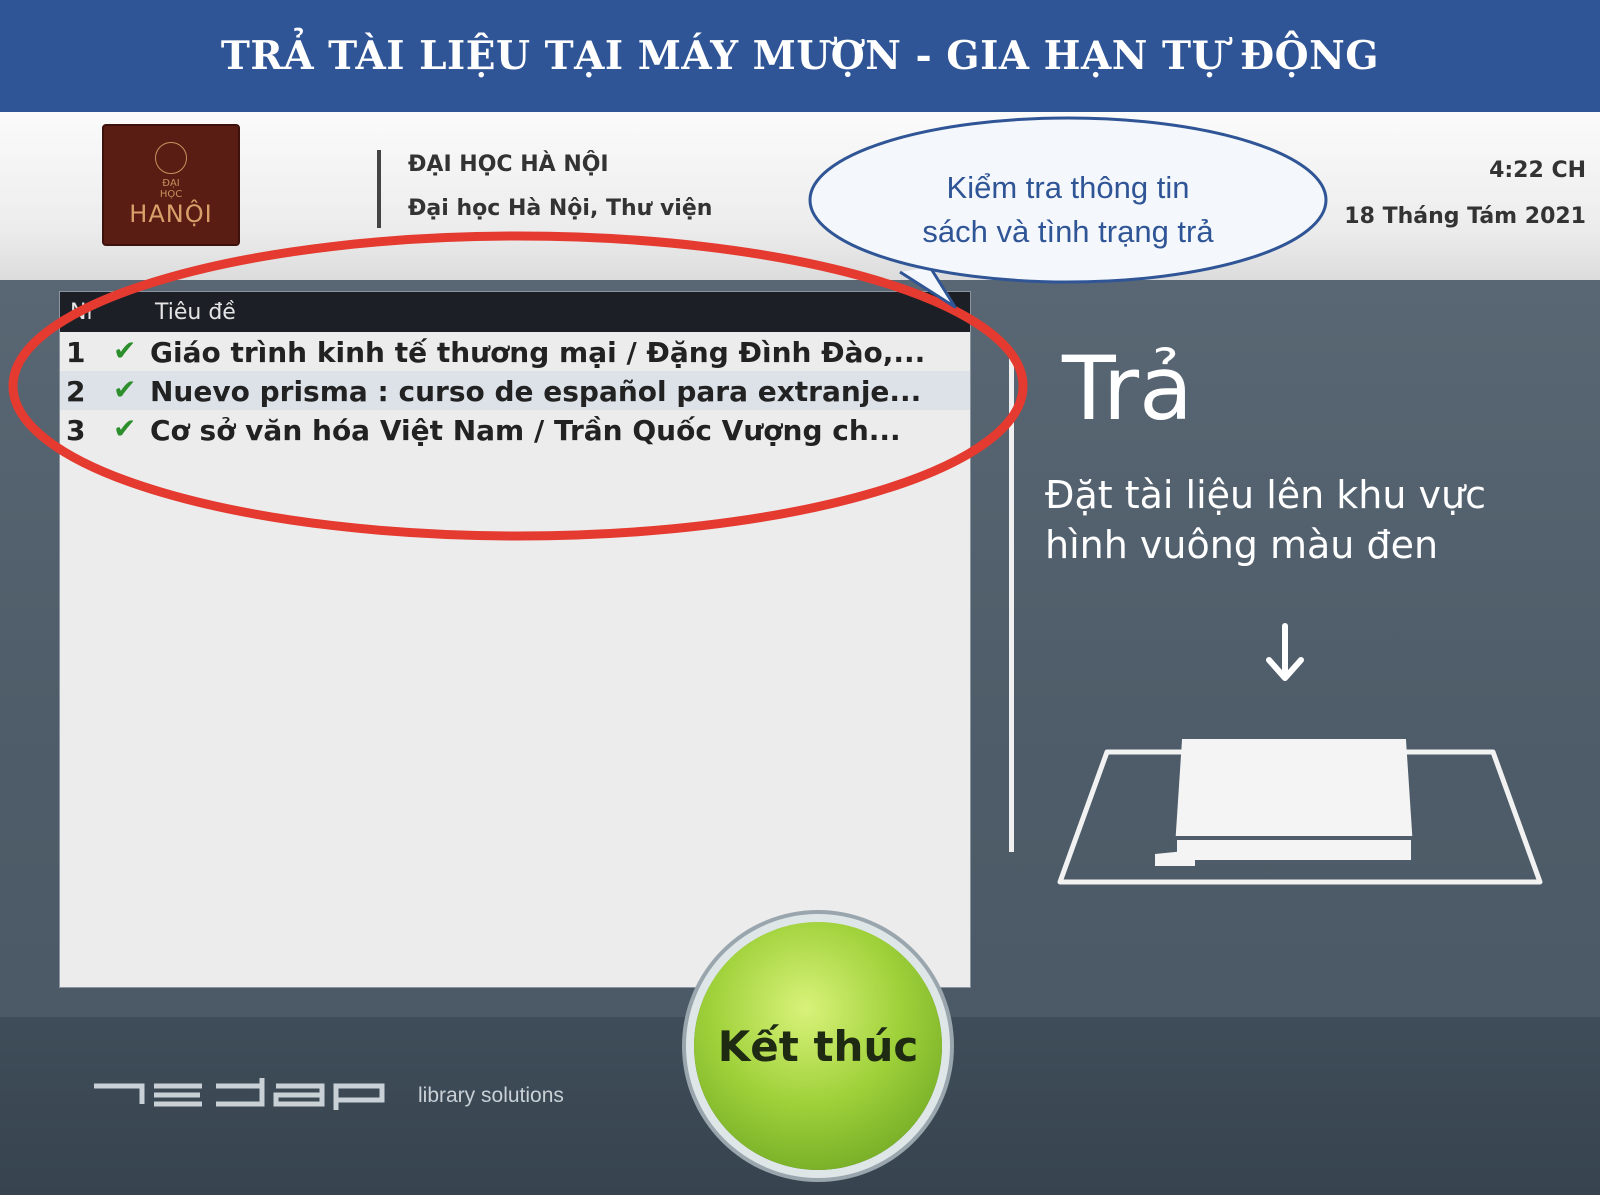 The image size is (1600, 1195). I want to click on end-button-label: Kết thúc, so click(818, 1046).